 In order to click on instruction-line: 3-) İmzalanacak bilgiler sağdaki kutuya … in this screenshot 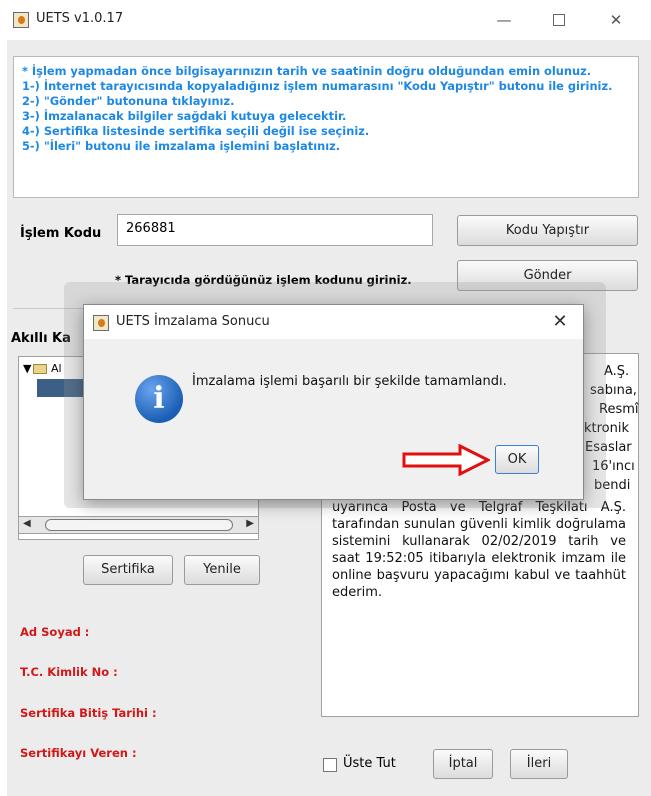, I will do `click(184, 116)`.